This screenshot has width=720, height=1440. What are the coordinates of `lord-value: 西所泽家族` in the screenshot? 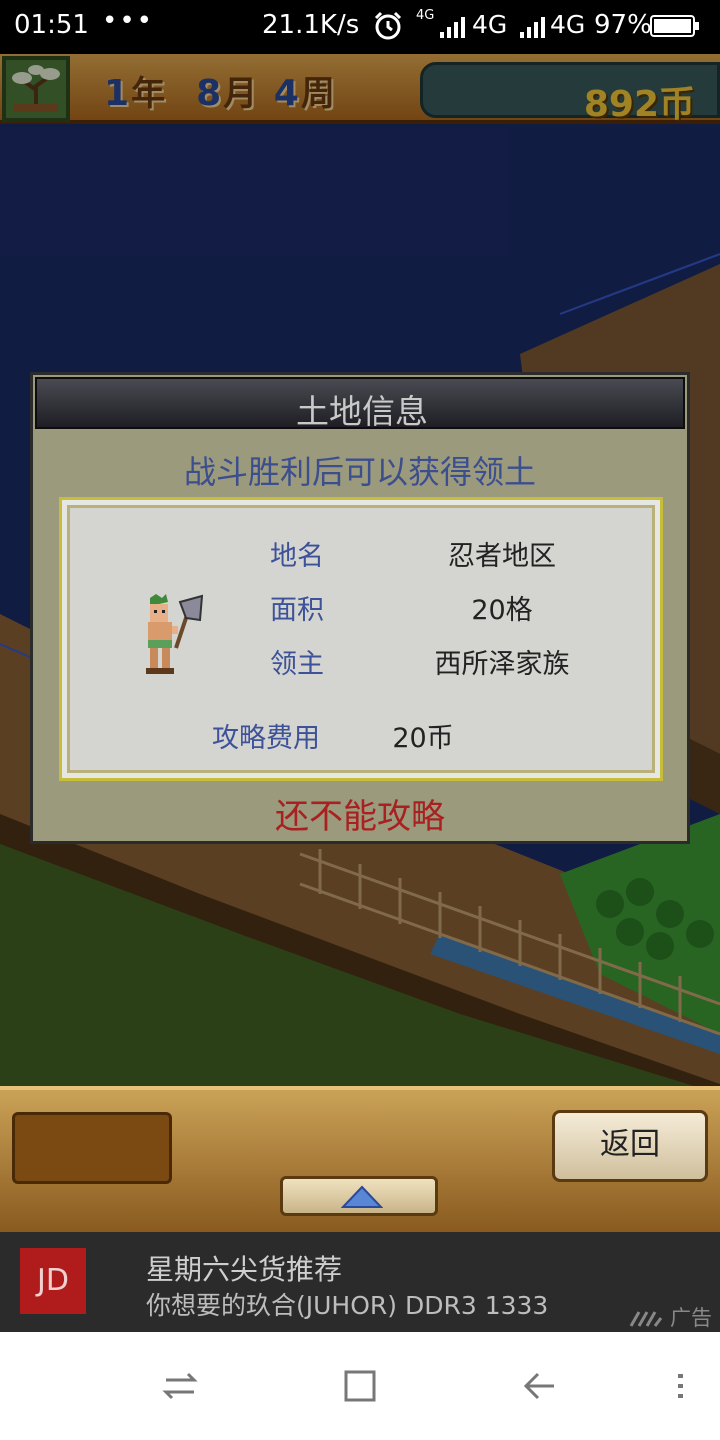 It's located at (502, 664).